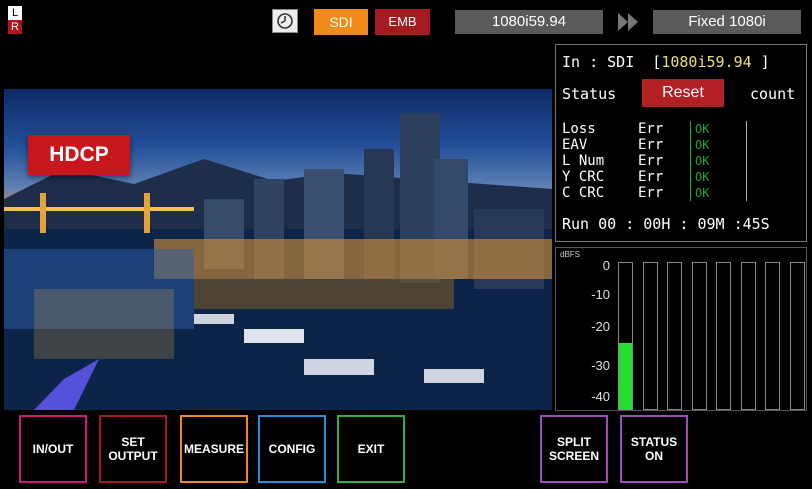 This screenshot has width=812, height=489. I want to click on meter-level-fill, so click(625, 376).